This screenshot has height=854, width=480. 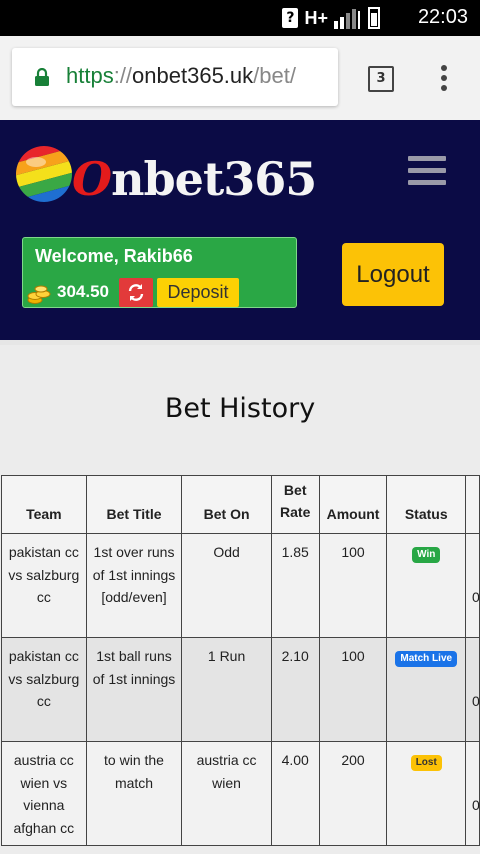 I want to click on account-panel: Welcome, Rakib66 304.50 Deposit, so click(x=159, y=272).